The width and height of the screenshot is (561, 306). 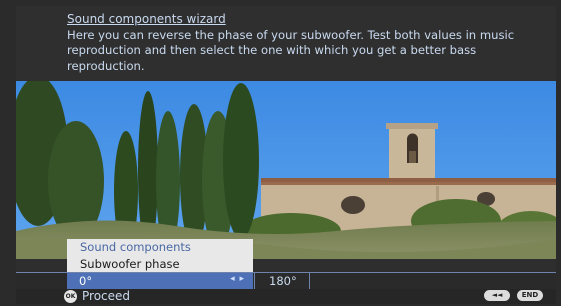 What do you see at coordinates (530, 295) in the screenshot?
I see `end-key-icon: END` at bounding box center [530, 295].